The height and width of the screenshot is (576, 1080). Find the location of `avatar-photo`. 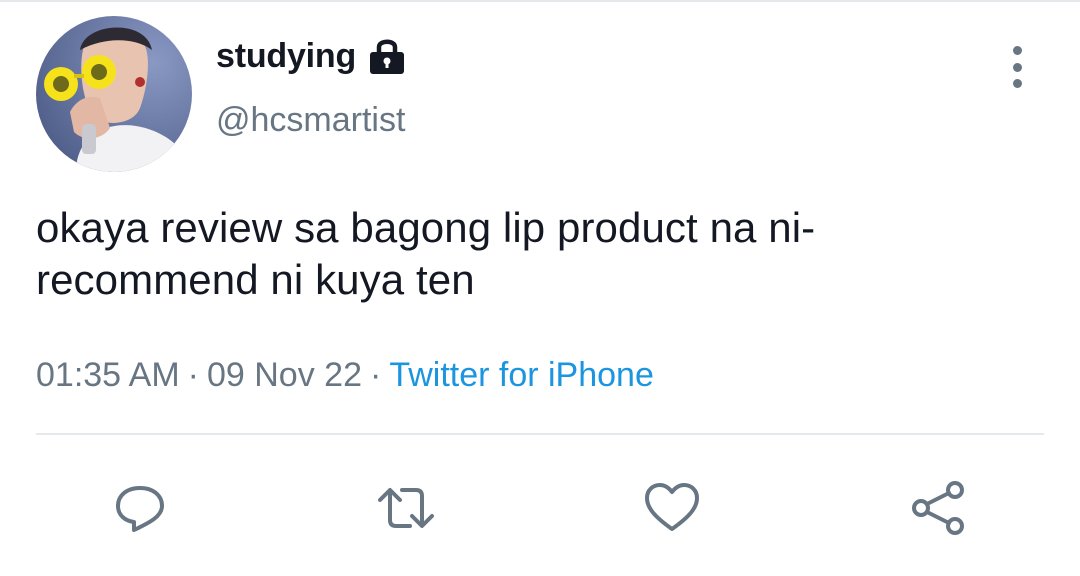

avatar-photo is located at coordinates (114, 94).